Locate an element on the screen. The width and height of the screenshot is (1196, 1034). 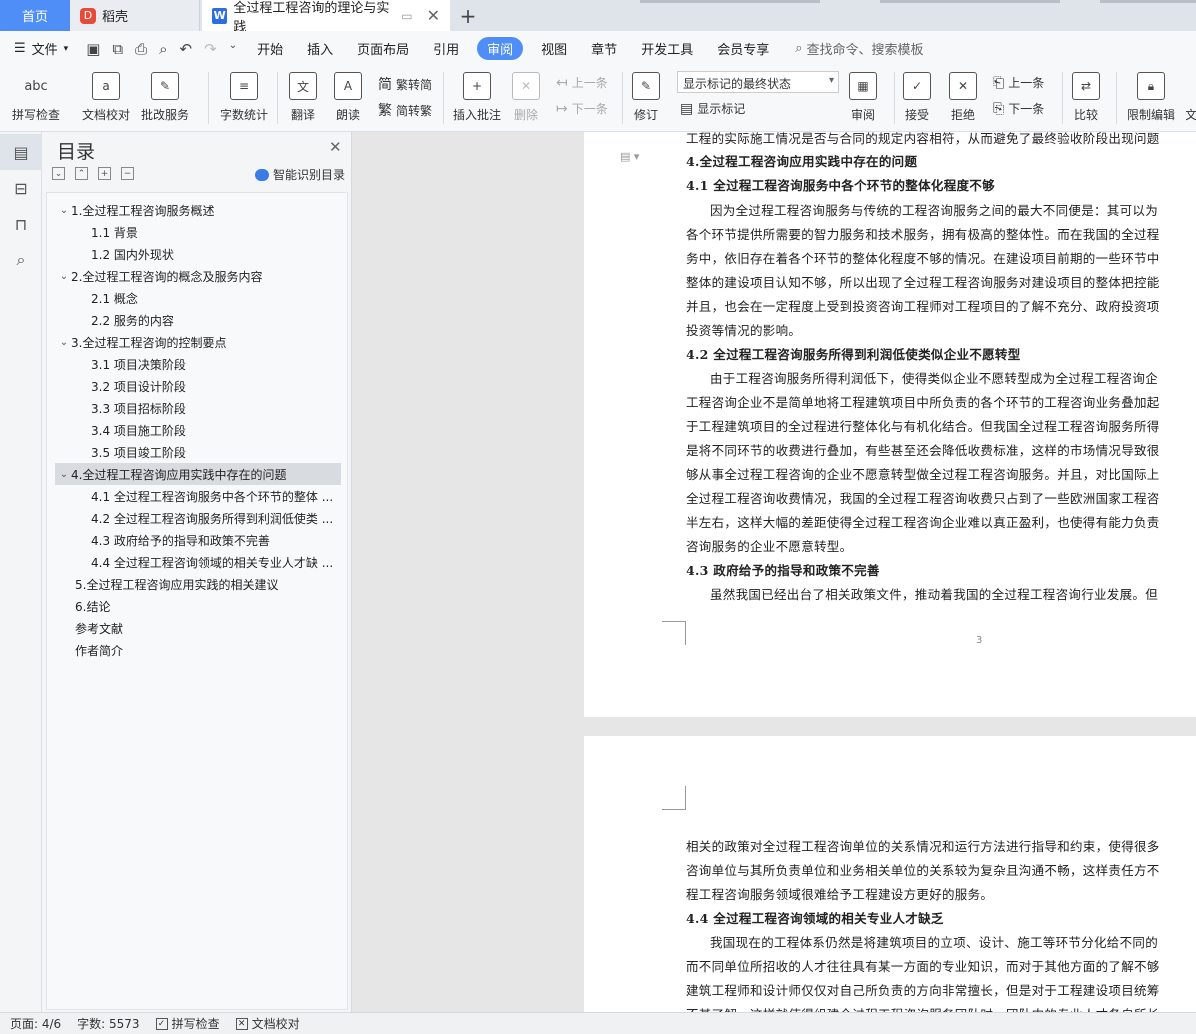
tab-home-label: 首页 is located at coordinates (34, 17).